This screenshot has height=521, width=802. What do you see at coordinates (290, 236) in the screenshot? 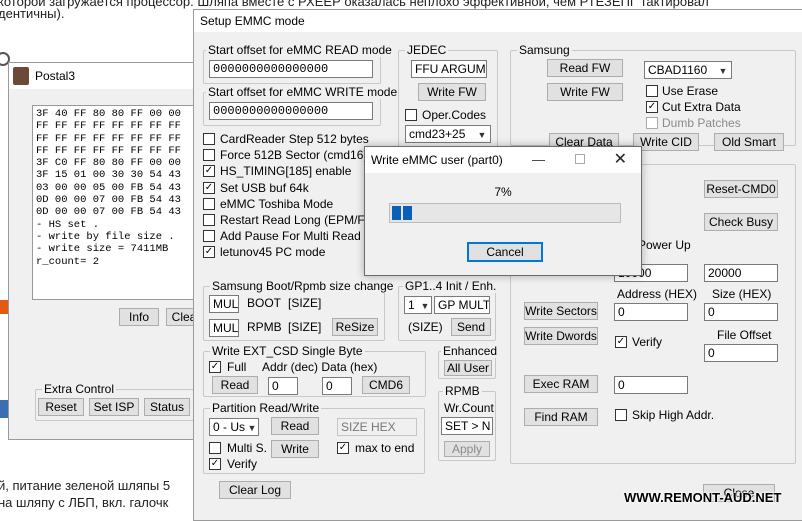
I see `option-label: Add Pause For Multi Read` at bounding box center [290, 236].